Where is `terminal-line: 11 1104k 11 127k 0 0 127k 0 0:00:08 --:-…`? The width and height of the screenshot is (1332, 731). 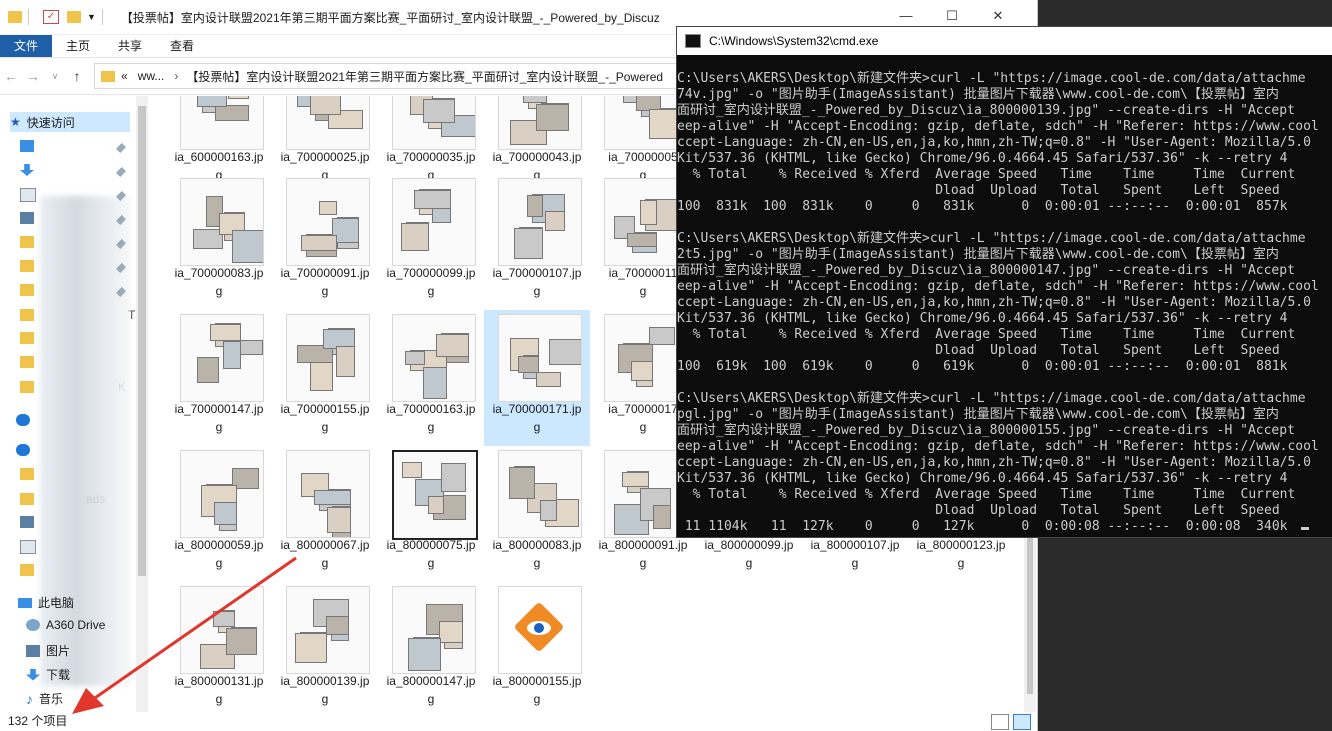
terminal-line: 11 1104k 11 127k 0 0 127k 0 0:00:08 --:-… is located at coordinates (982, 526).